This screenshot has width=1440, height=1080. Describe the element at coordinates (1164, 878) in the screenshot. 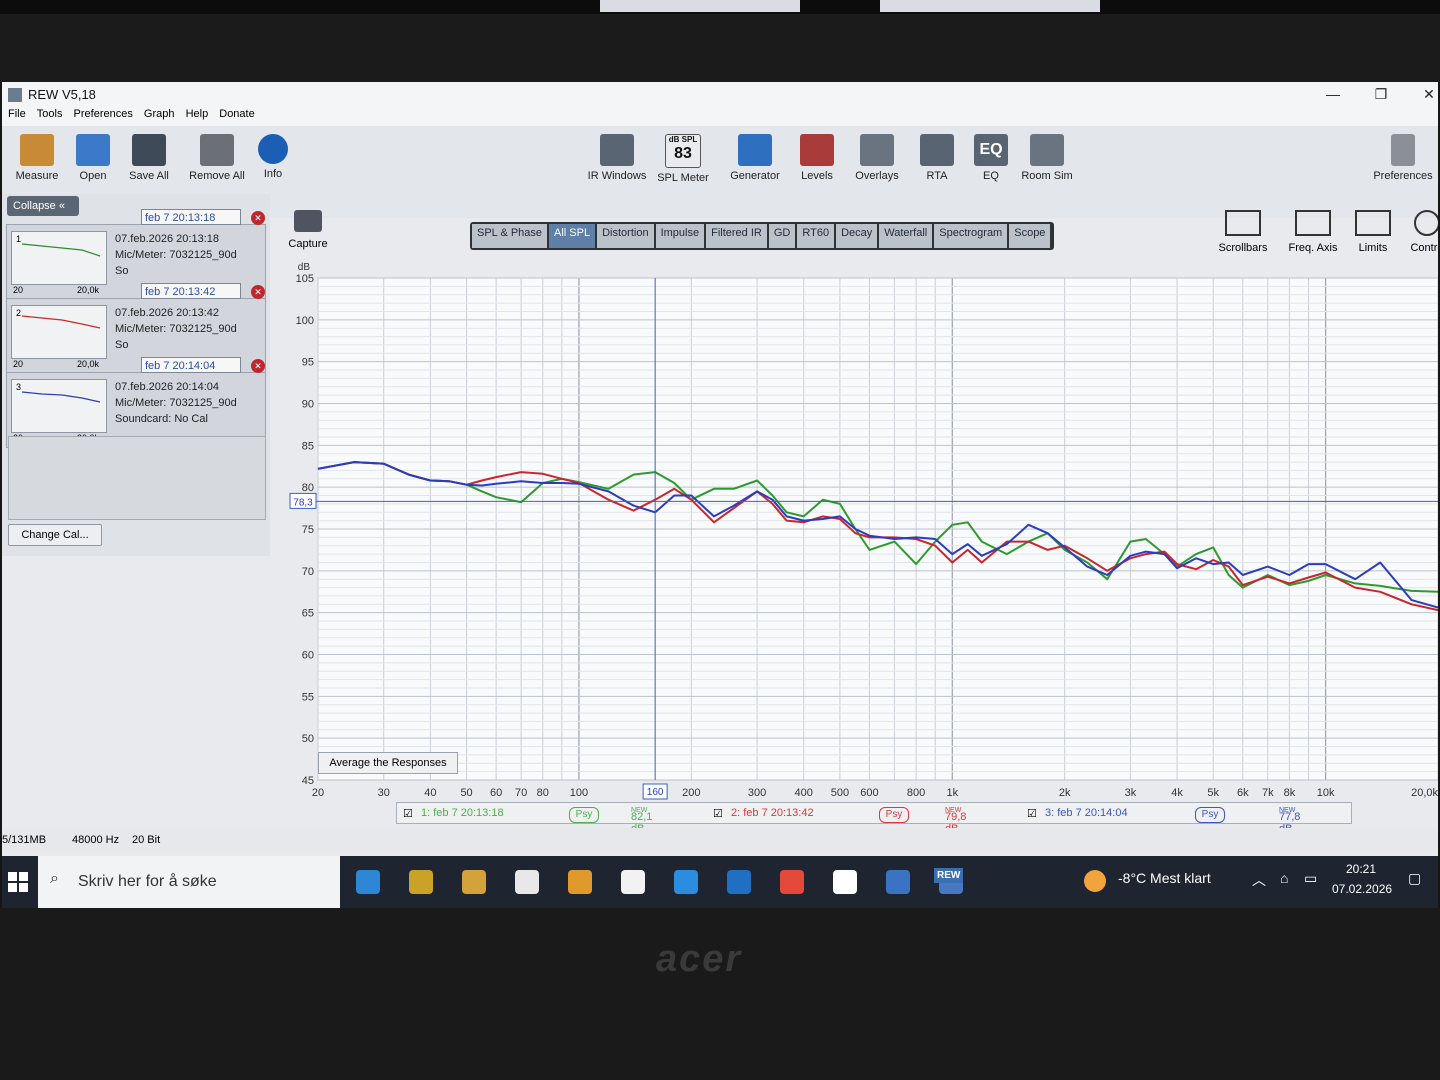

I see `weather-text: -8°C Mest klart` at that location.